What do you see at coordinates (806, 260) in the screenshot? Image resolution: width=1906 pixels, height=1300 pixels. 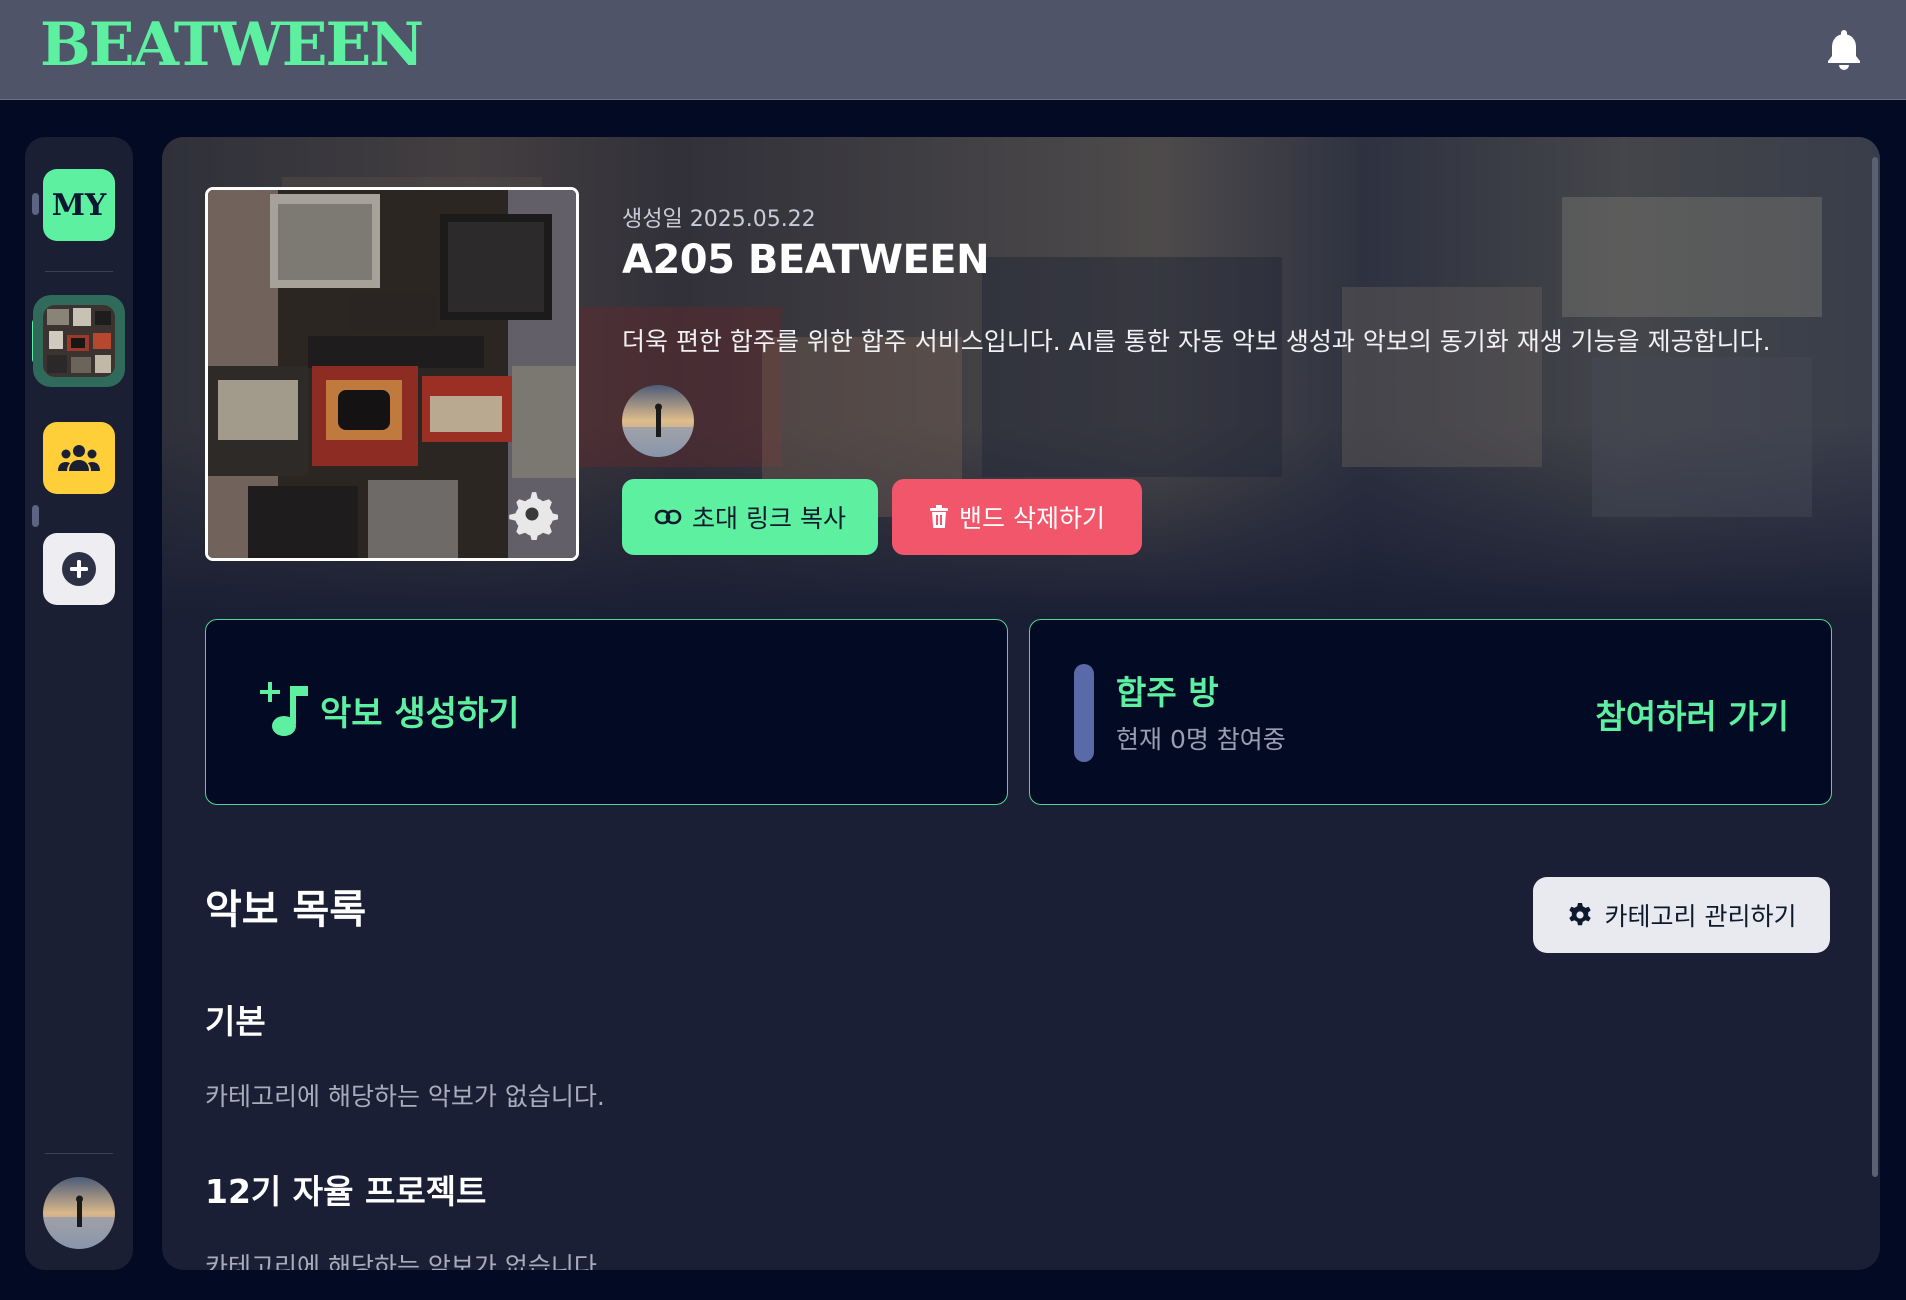 I see `band-name: A205 BEATWEEN` at bounding box center [806, 260].